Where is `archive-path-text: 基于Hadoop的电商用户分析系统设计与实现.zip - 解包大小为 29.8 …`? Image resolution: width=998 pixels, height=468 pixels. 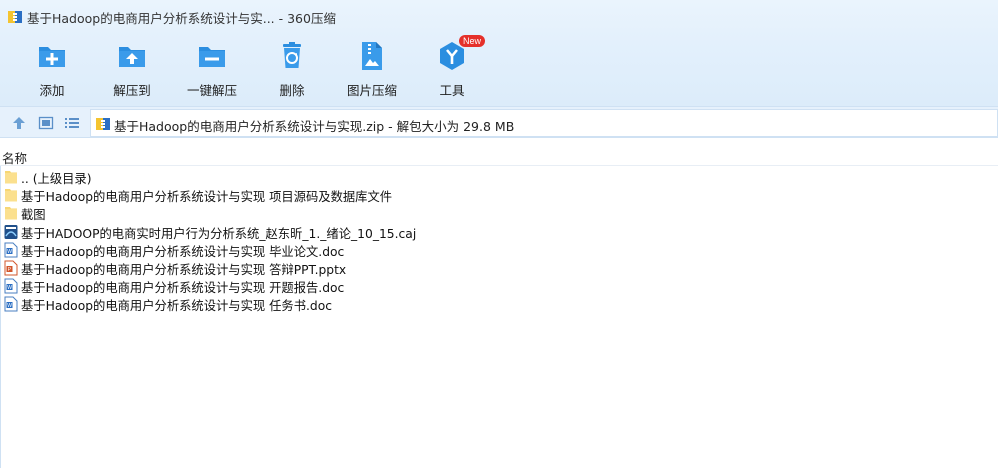 archive-path-text: 基于Hadoop的电商用户分析系统设计与实现.zip - 解包大小为 29.8 … is located at coordinates (314, 126).